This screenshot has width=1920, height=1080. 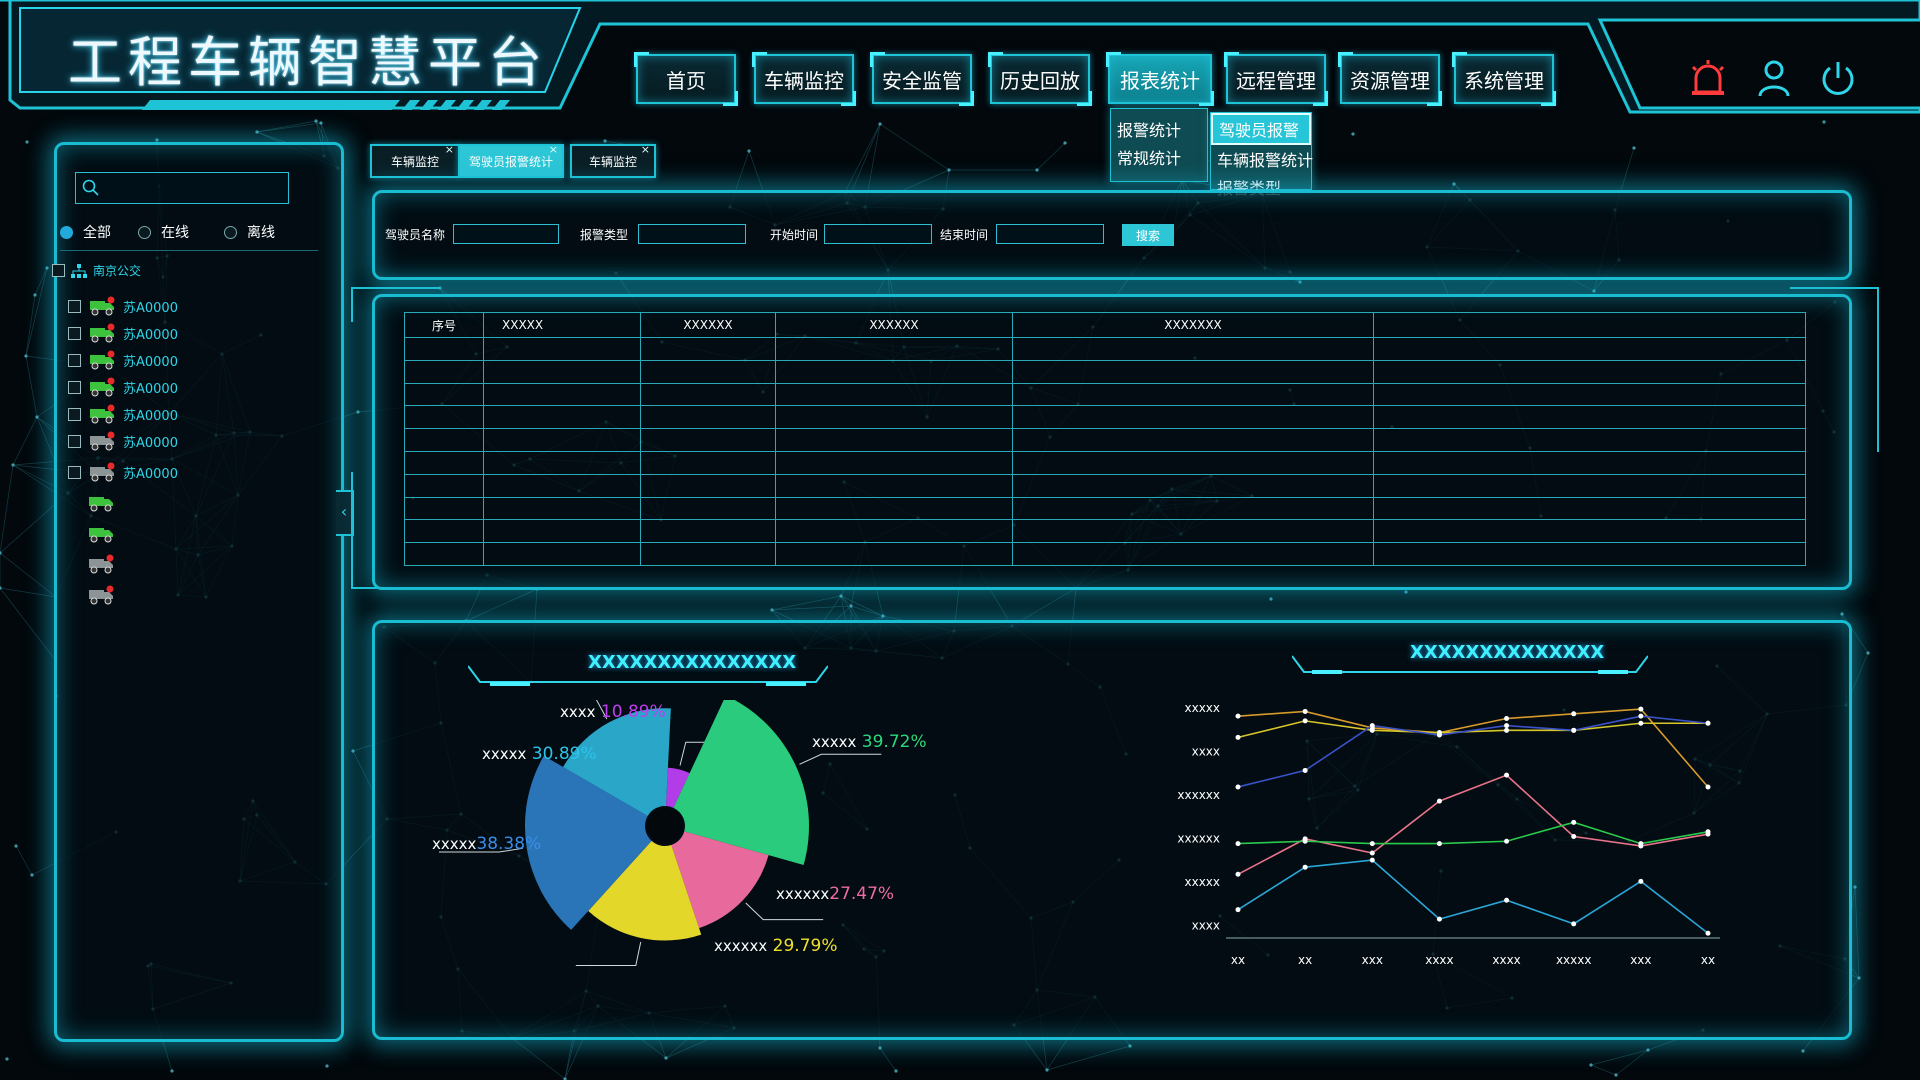 What do you see at coordinates (58, 270) in the screenshot?
I see `group-checkbox` at bounding box center [58, 270].